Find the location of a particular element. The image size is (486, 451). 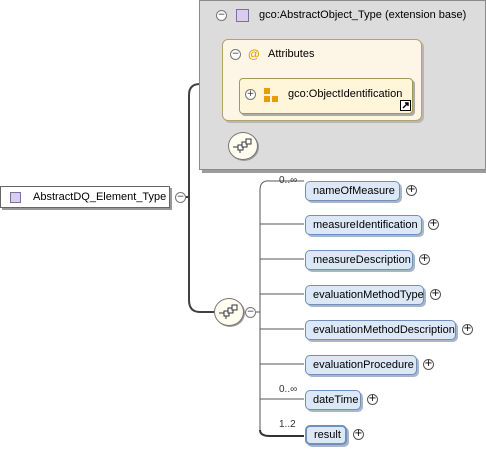

attributes-collapse-toggle: − is located at coordinates (235, 54).